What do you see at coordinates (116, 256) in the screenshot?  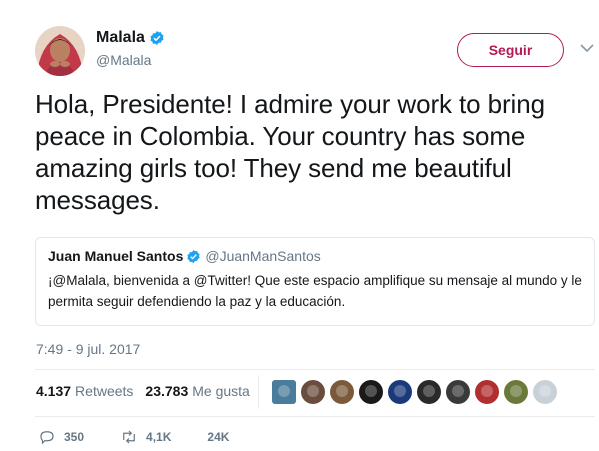 I see `quoted-author-name: Juan Manuel Santos` at bounding box center [116, 256].